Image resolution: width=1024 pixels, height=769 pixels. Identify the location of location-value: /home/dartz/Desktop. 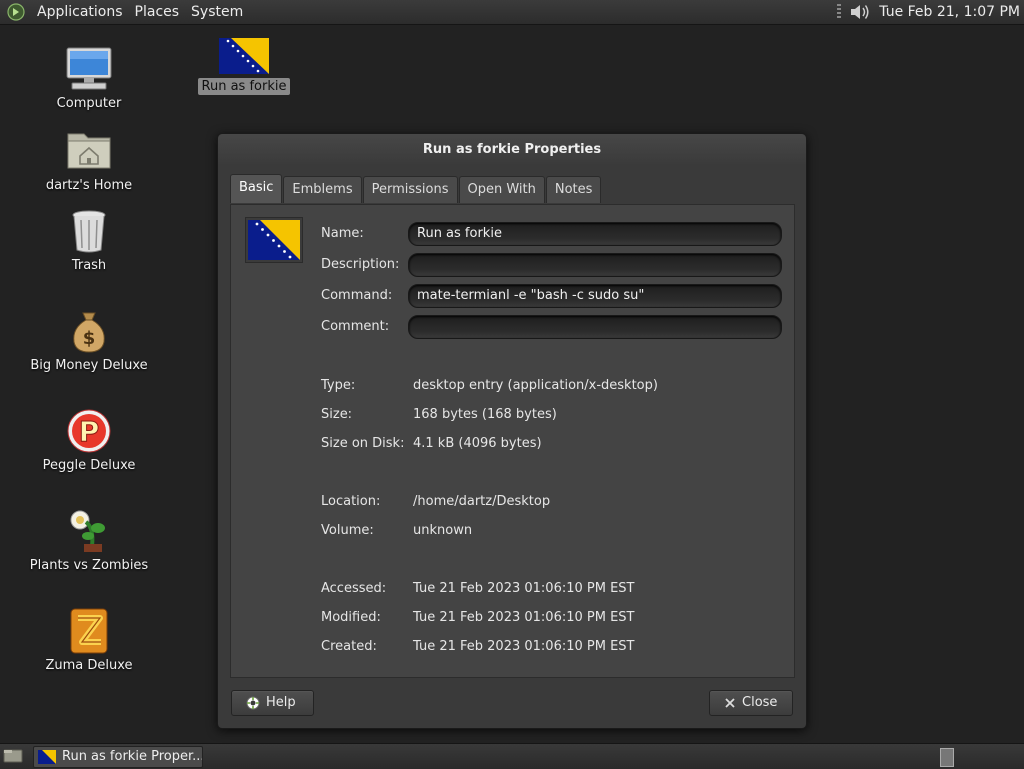
(482, 501).